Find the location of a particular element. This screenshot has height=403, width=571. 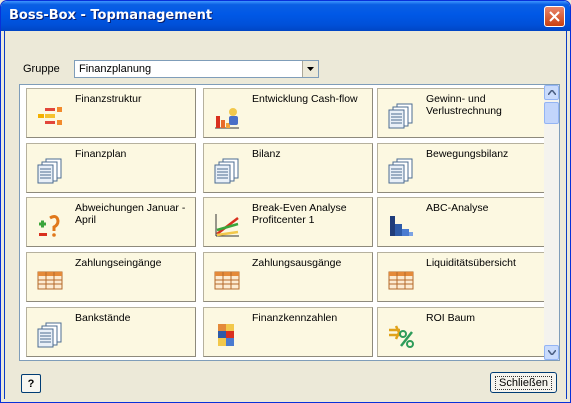

tile-label: Finanzplan is located at coordinates (101, 154).